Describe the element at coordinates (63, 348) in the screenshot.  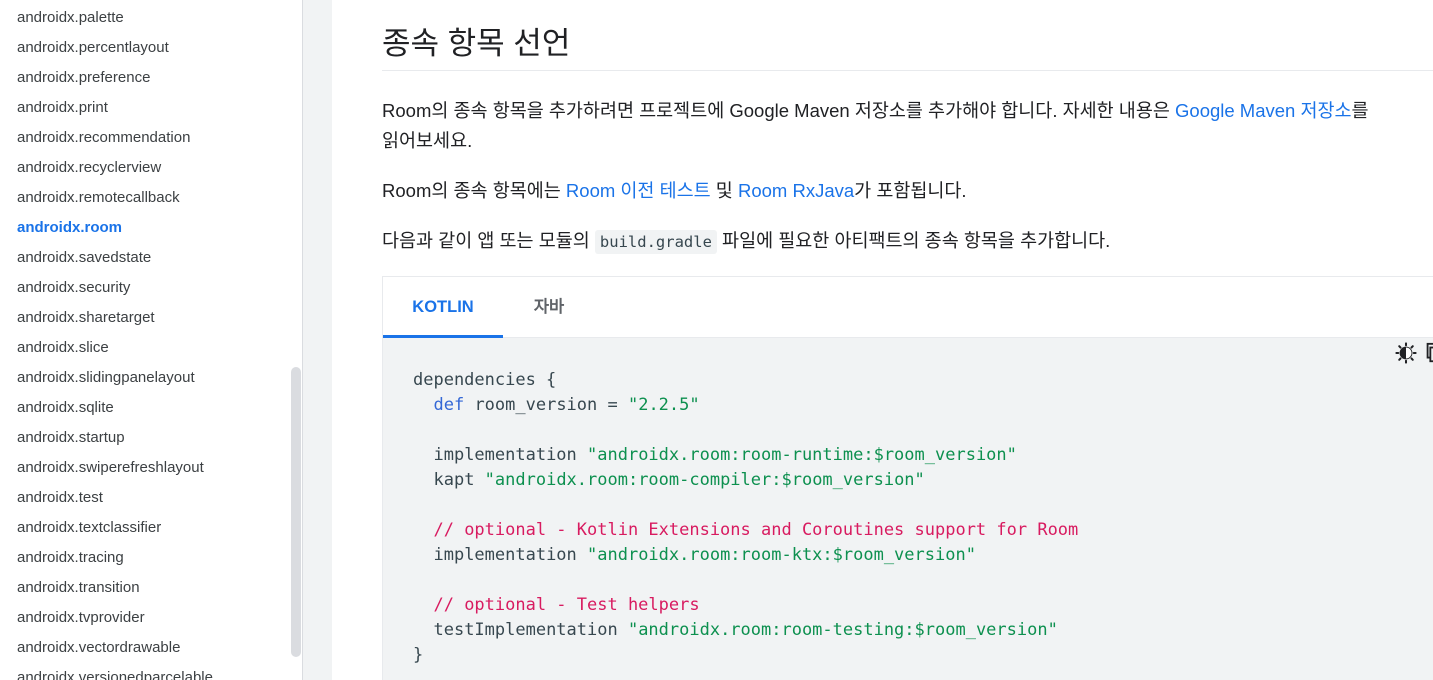
I see `sidebar-item-slice: androidx.slice` at that location.